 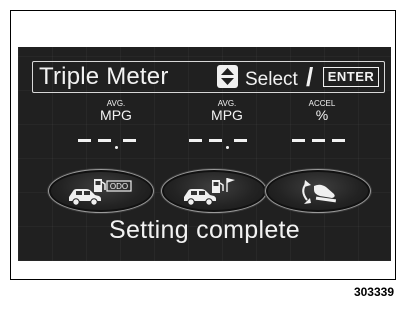 I want to click on figure-code: 303339, so click(x=373, y=292).